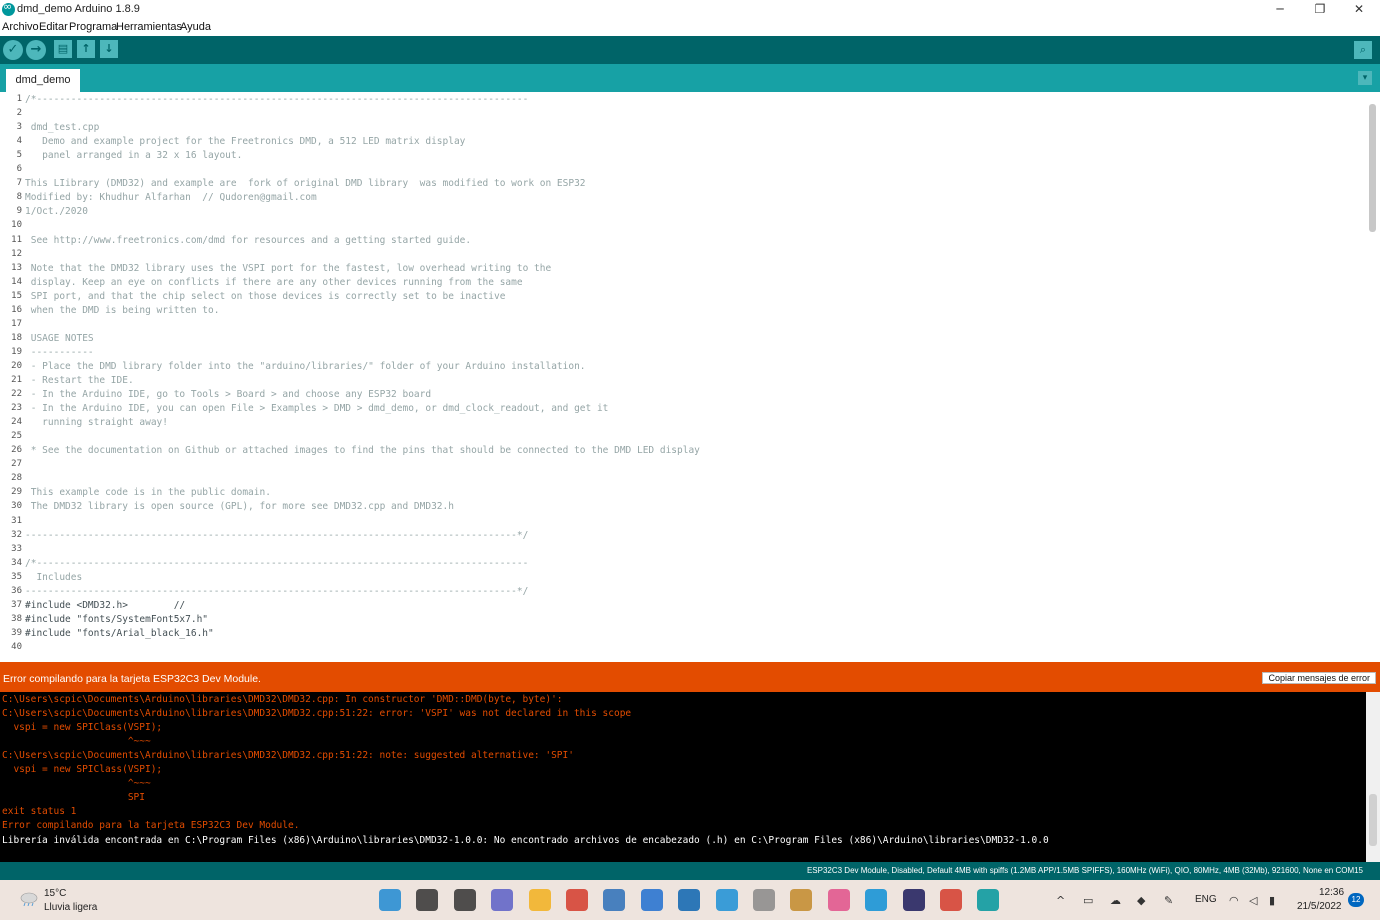 The image size is (1380, 920). What do you see at coordinates (1234, 900) in the screenshot?
I see `wifi-icon: ◠` at bounding box center [1234, 900].